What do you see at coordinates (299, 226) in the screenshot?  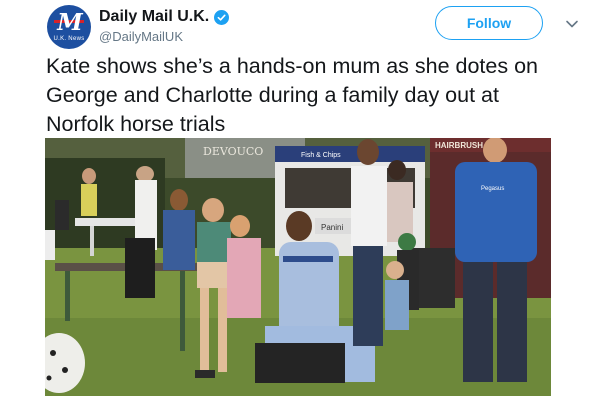 I see `woman-head` at bounding box center [299, 226].